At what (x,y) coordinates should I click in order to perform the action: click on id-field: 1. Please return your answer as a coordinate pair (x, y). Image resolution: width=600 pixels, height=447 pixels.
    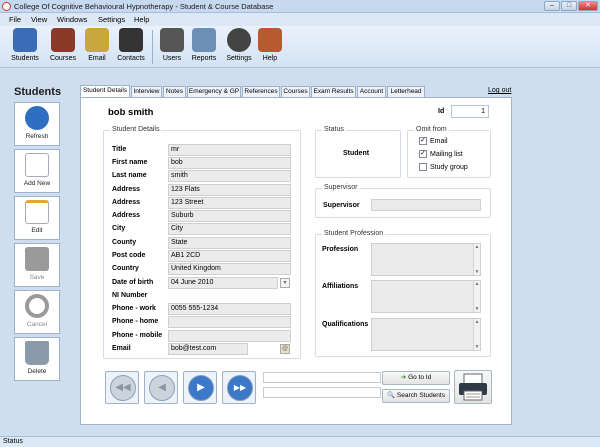
    Looking at the image, I should click on (470, 111).